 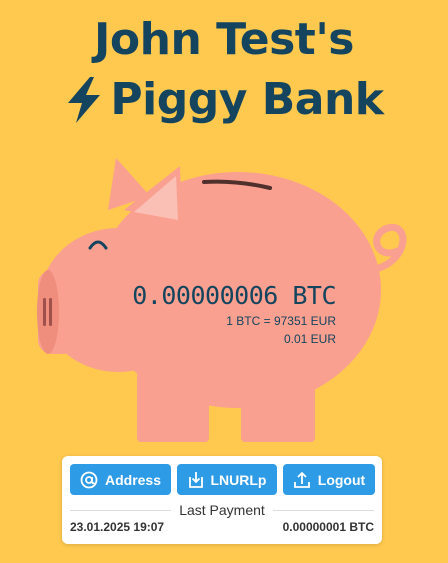 I want to click on download-icon, so click(x=195, y=479).